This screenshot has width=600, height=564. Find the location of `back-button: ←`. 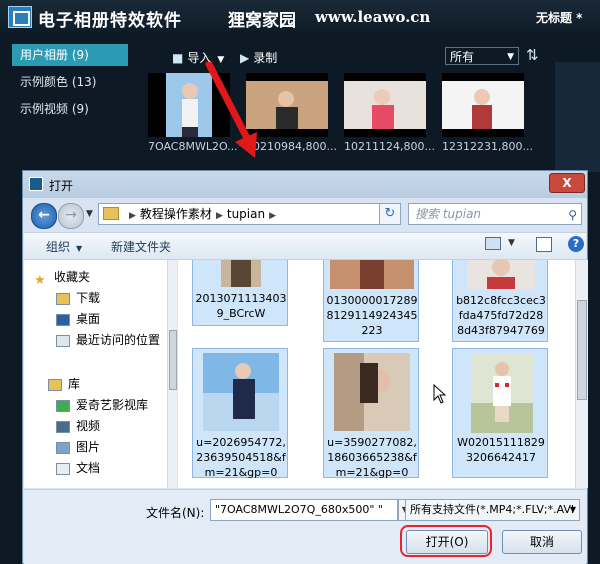

back-button: ← is located at coordinates (44, 216).